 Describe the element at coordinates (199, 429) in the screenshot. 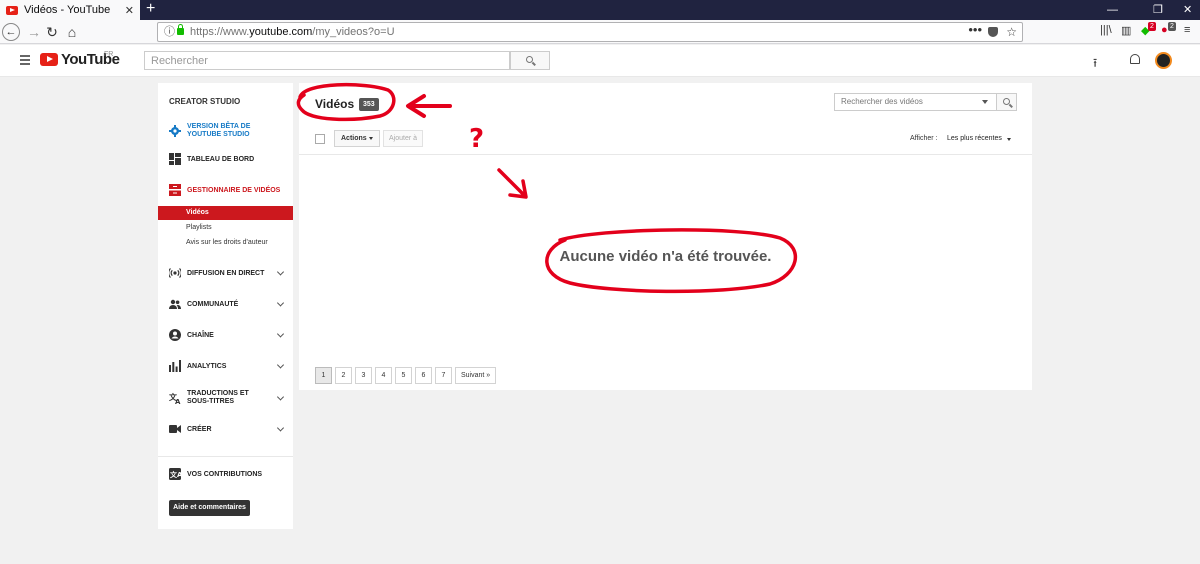

I see `sidebar-item-label: CRÉER` at that location.